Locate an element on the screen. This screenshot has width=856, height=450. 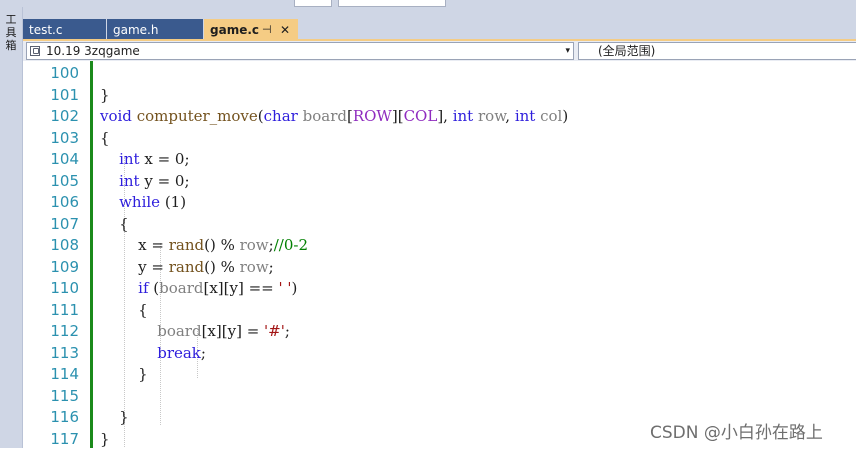
line-number: 108 is located at coordinates (51, 246).